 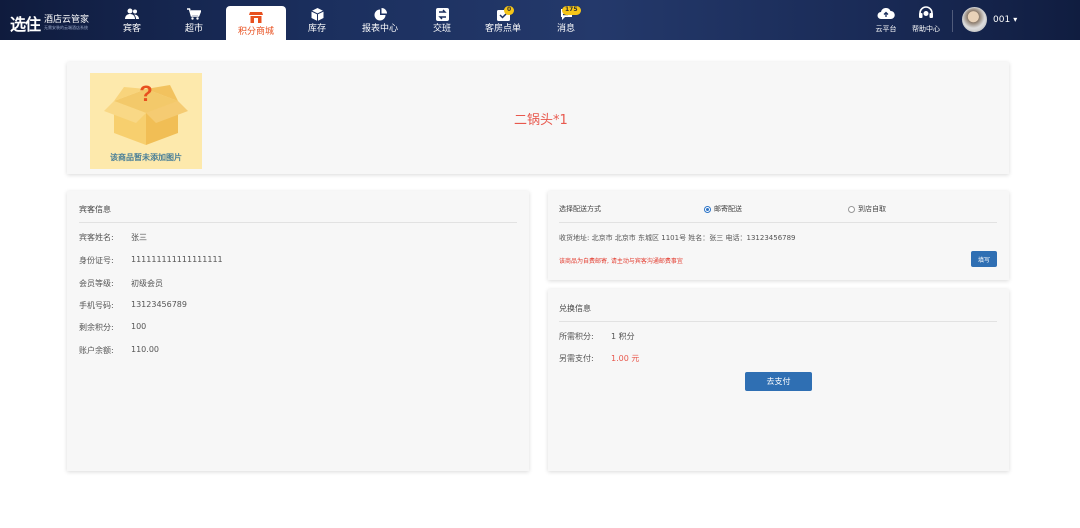 What do you see at coordinates (146, 113) in the screenshot?
I see `empty-box-icon: ?` at bounding box center [146, 113].